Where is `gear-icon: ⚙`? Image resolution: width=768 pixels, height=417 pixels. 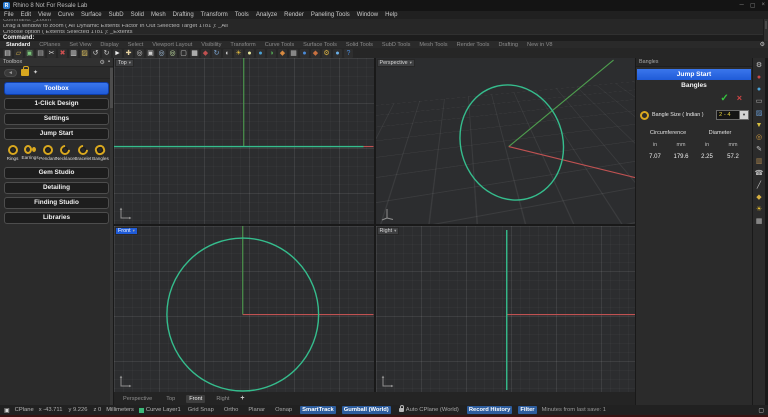 gear-icon: ⚙ is located at coordinates (759, 65).